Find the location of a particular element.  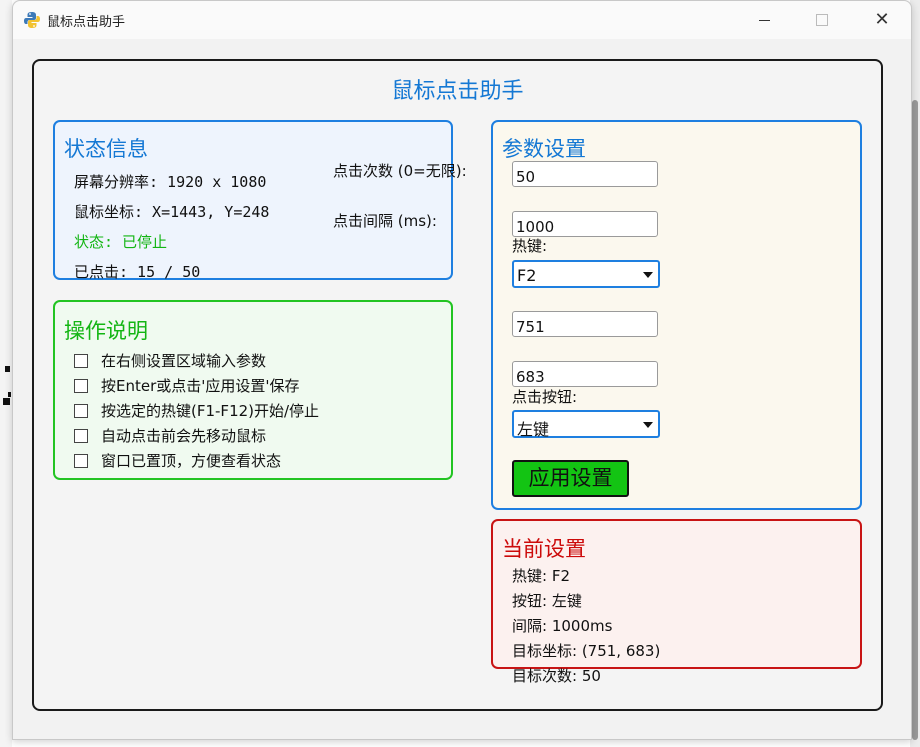

status-title: 状态信息 is located at coordinates (106, 149).